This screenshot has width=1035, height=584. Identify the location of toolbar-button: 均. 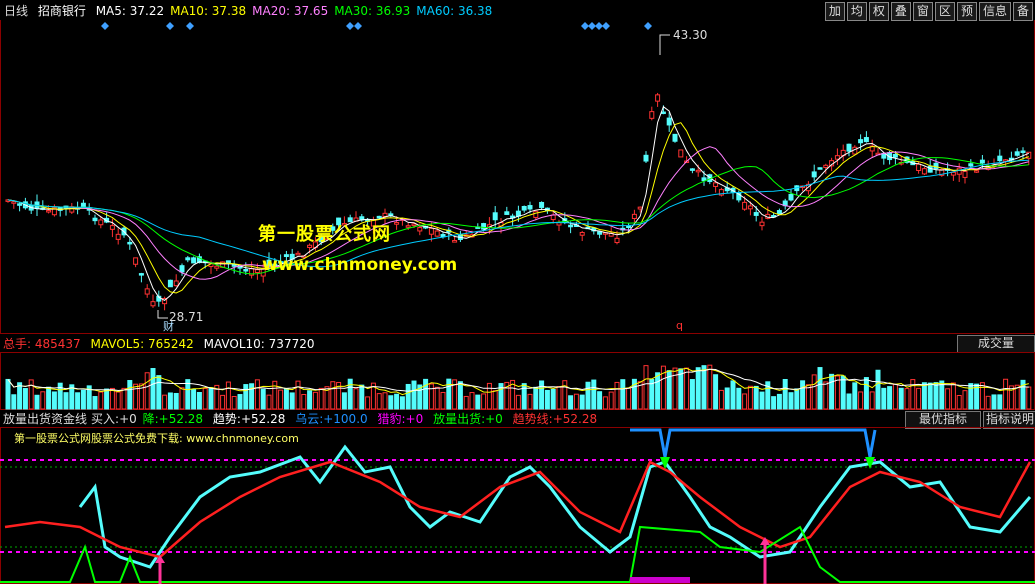
(856, 11).